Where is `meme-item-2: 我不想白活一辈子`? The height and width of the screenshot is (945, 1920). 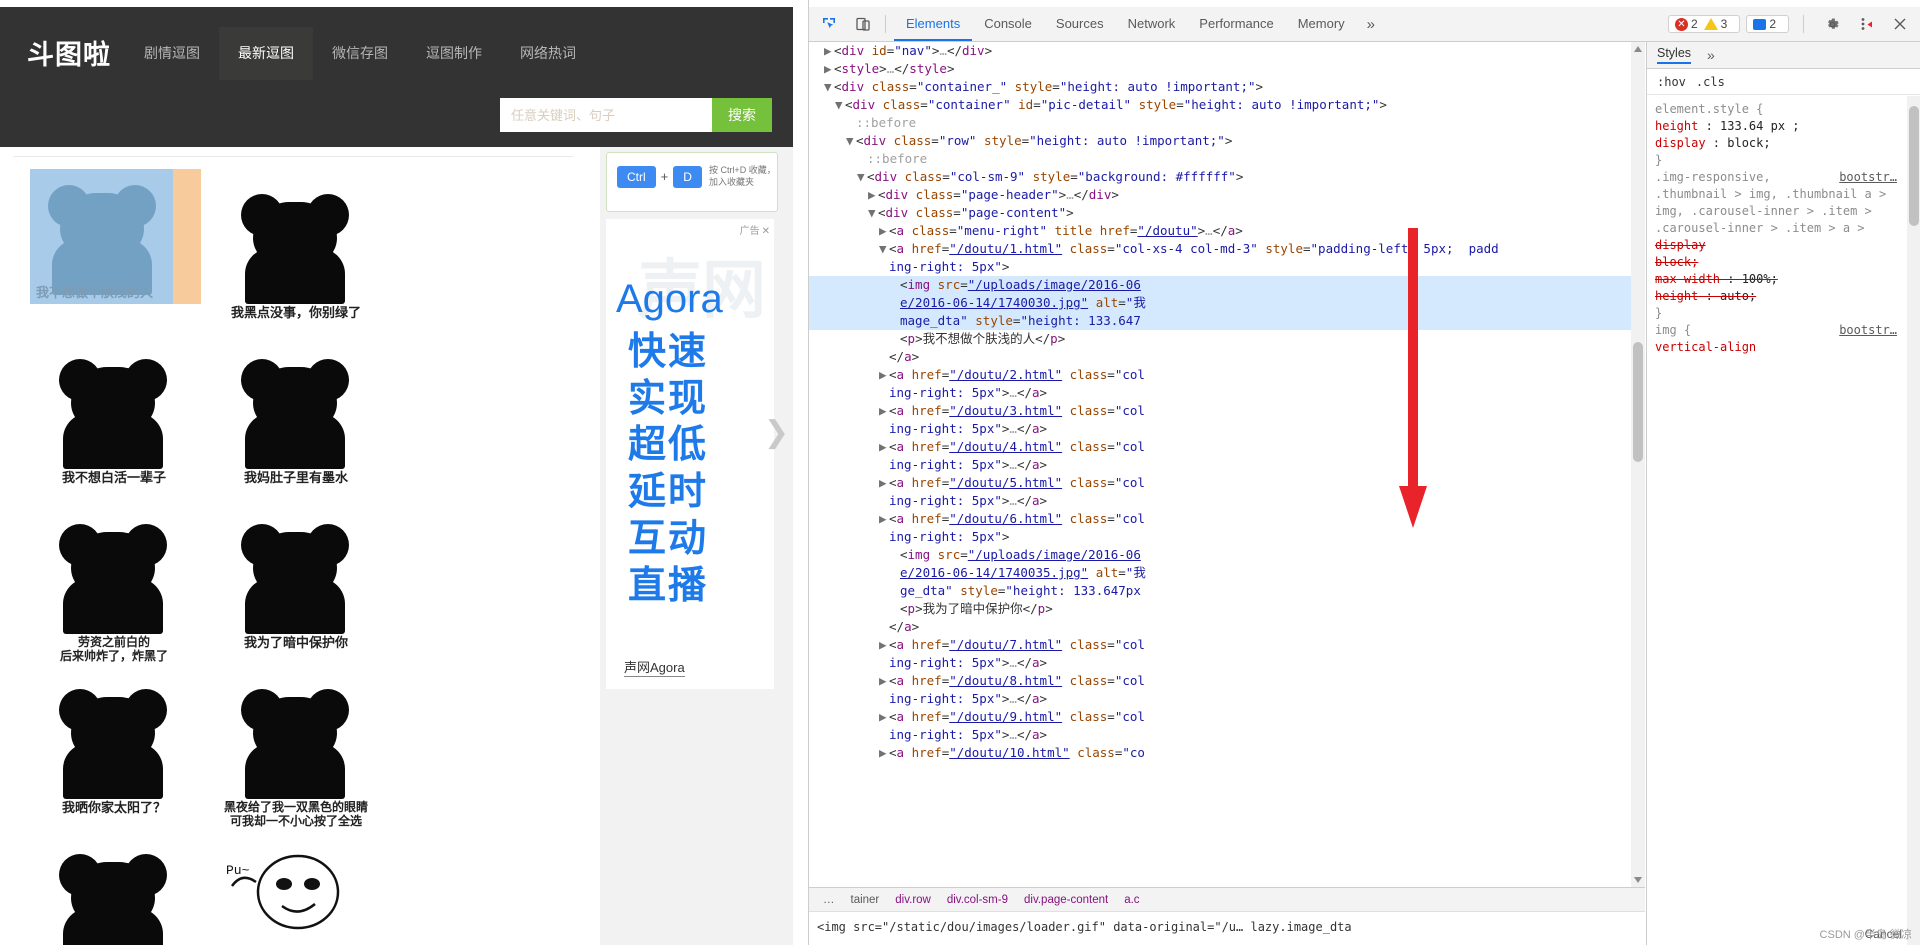
meme-item-2: 我不想白活一辈子 is located at coordinates (121, 416).